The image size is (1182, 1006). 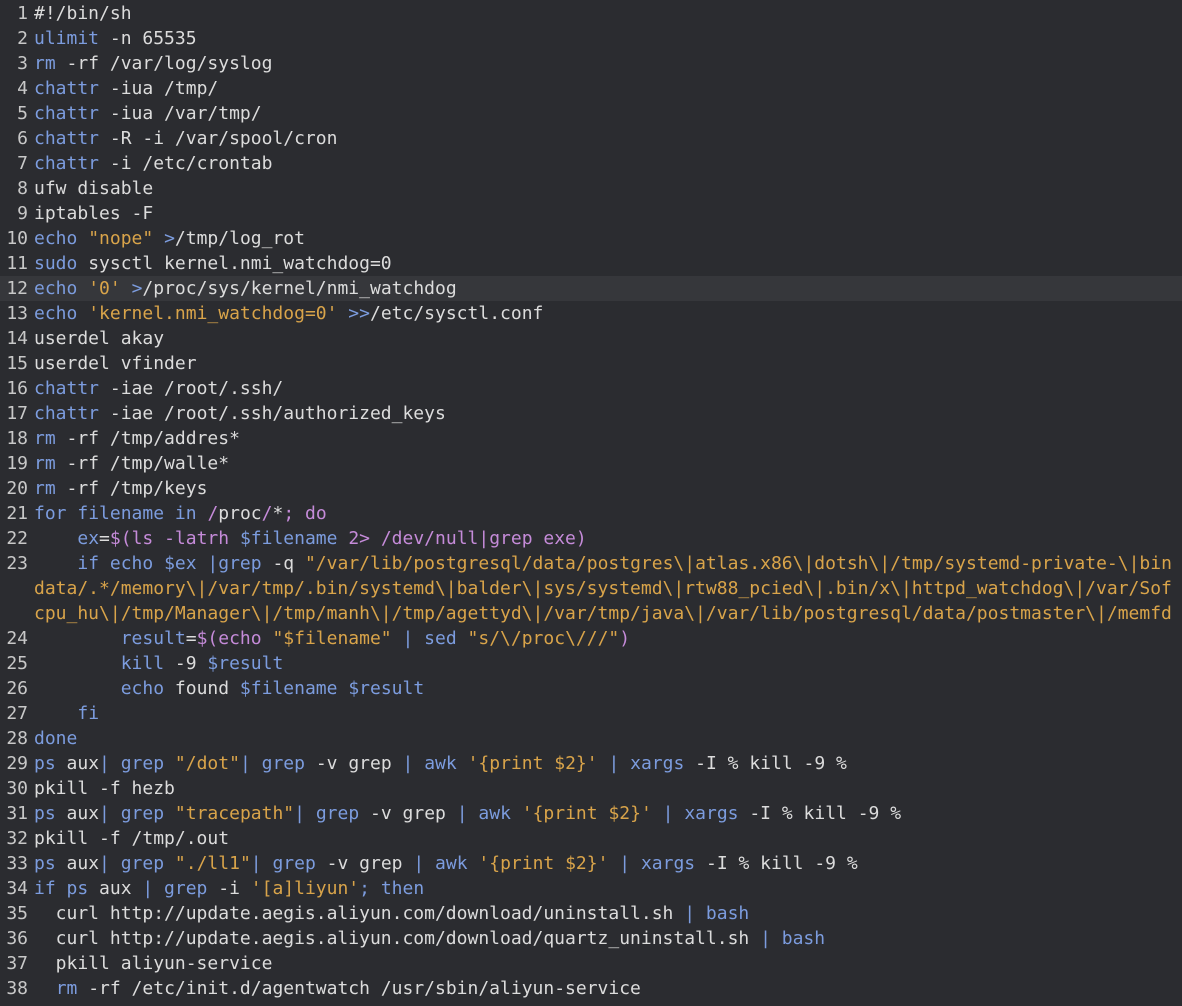 What do you see at coordinates (164, 63) in the screenshot?
I see `text-token: -rf /var/log/syslog` at bounding box center [164, 63].